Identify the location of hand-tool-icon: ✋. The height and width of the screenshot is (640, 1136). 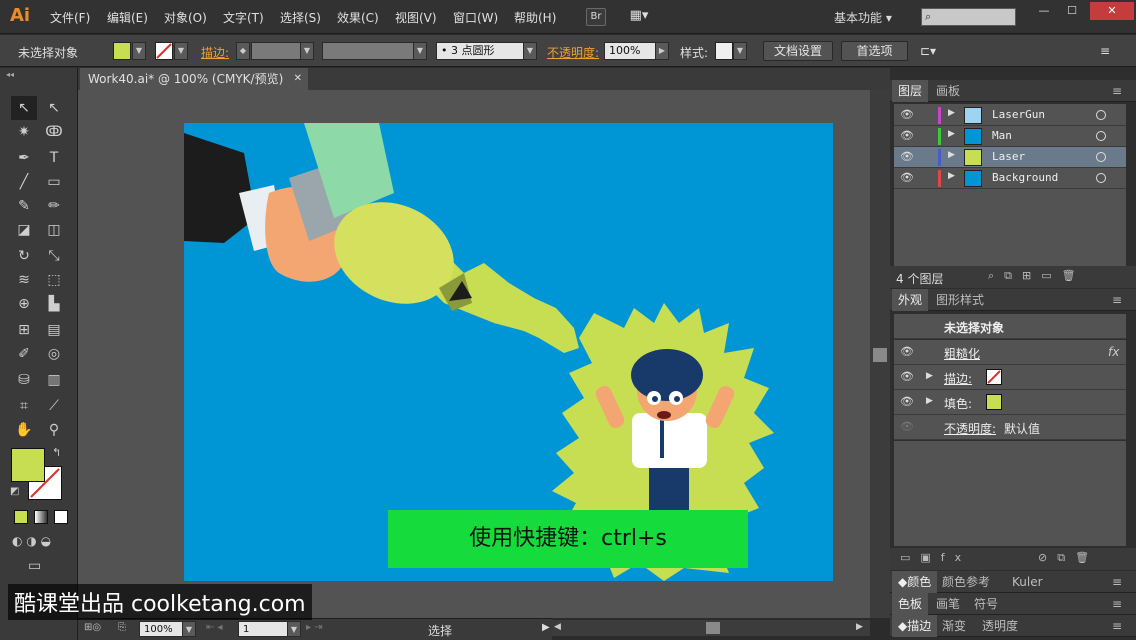
(24, 430).